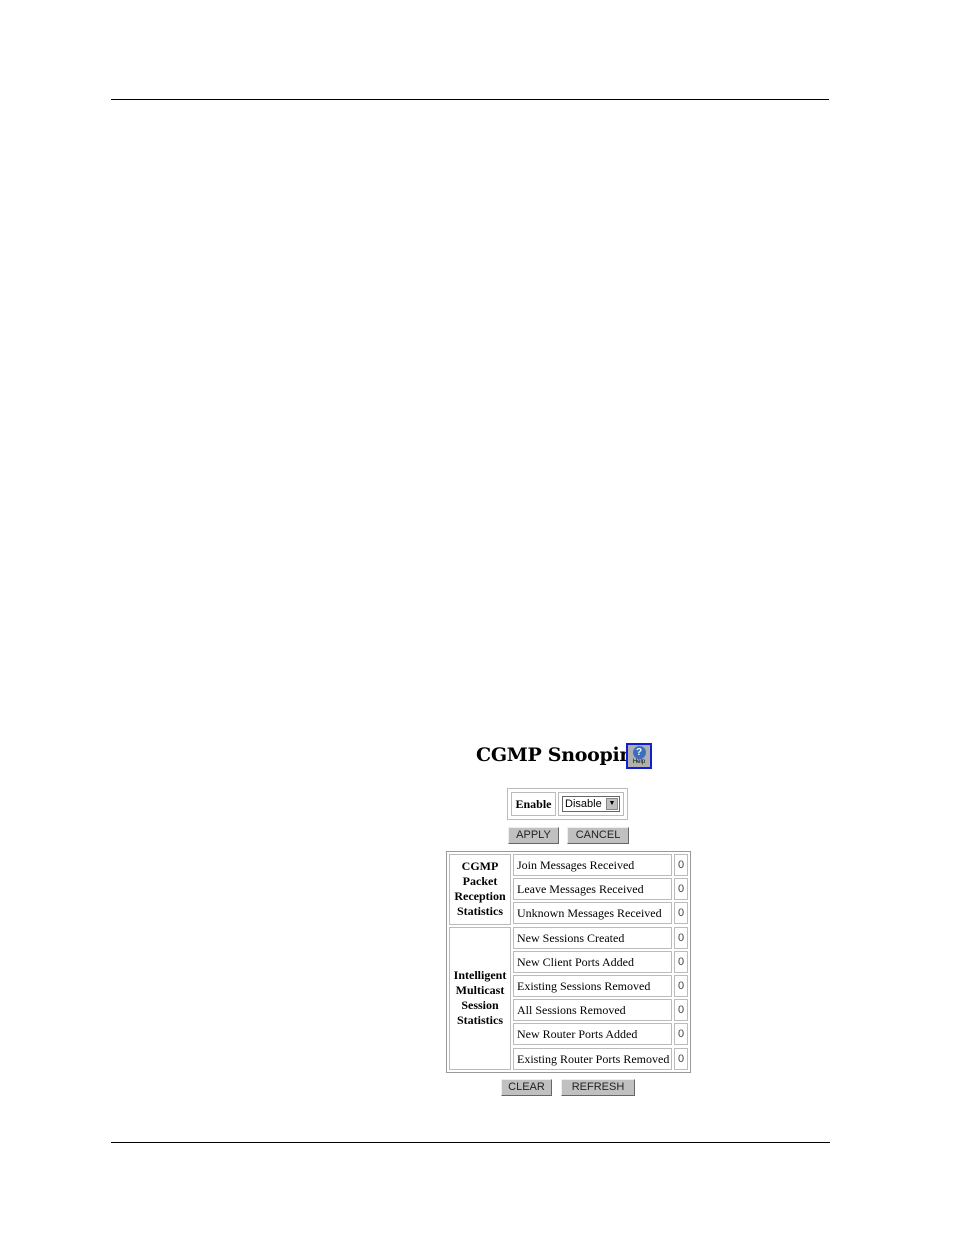 The width and height of the screenshot is (954, 1235). Describe the element at coordinates (533, 835) in the screenshot. I see `apply-button: APPLY` at that location.